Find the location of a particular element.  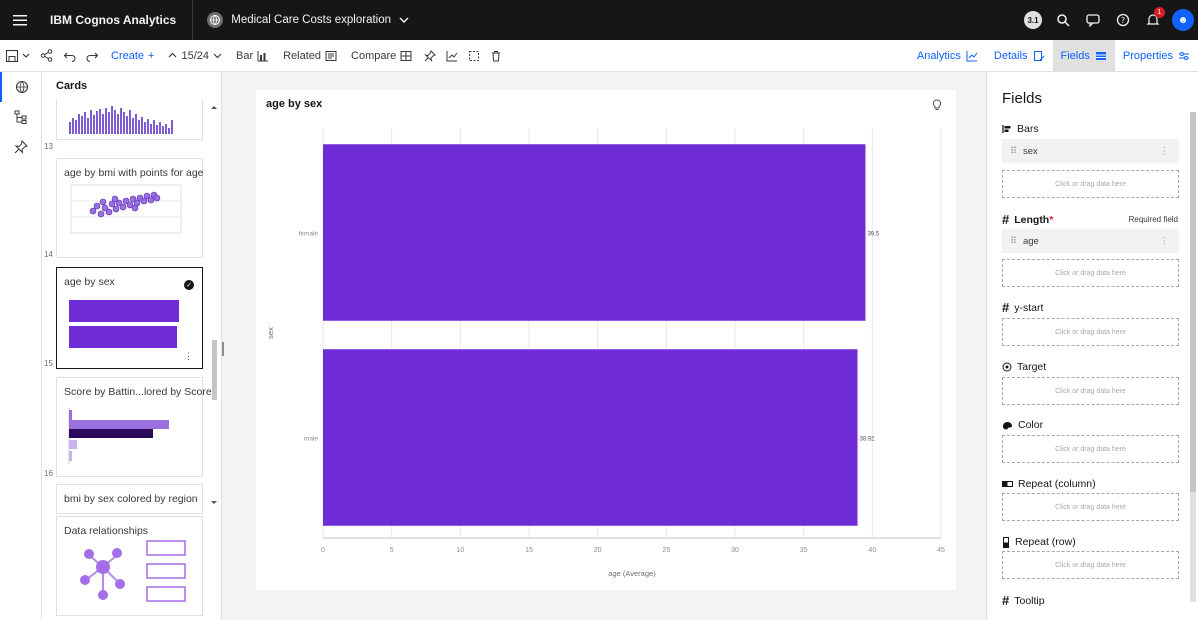

x-tick-label: 45 is located at coordinates (941, 550).